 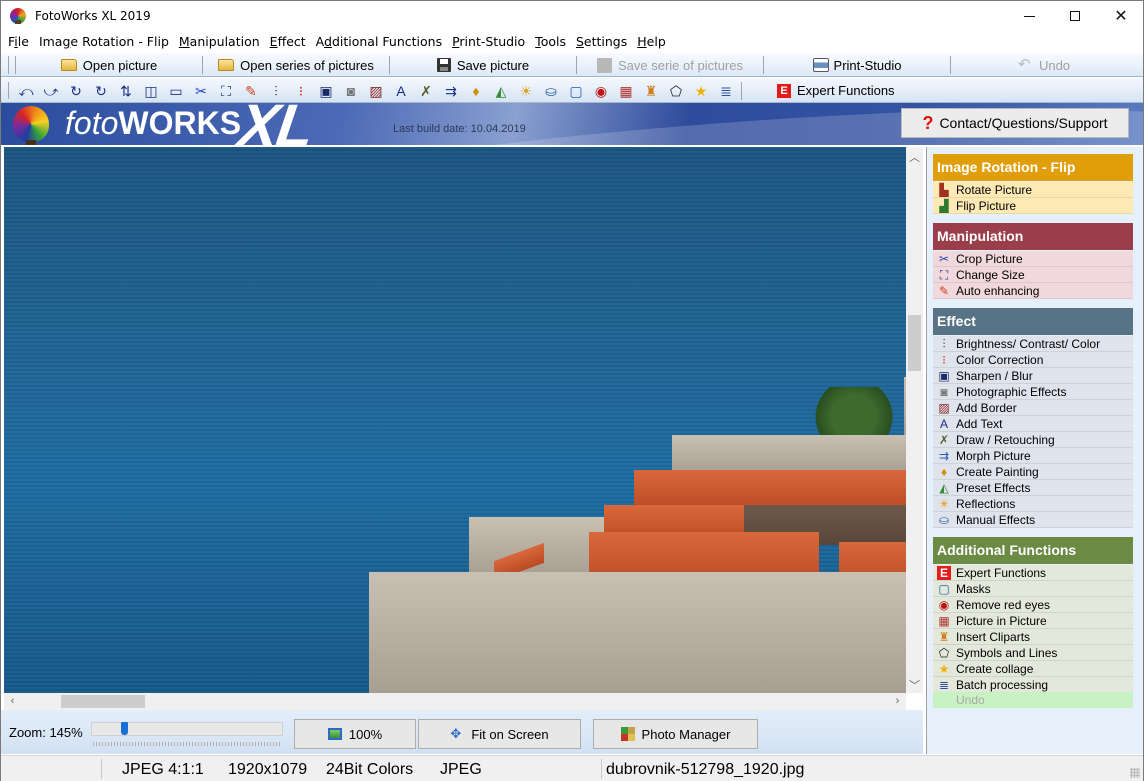 What do you see at coordinates (550, 42) in the screenshot?
I see `menu-tools: Tools` at bounding box center [550, 42].